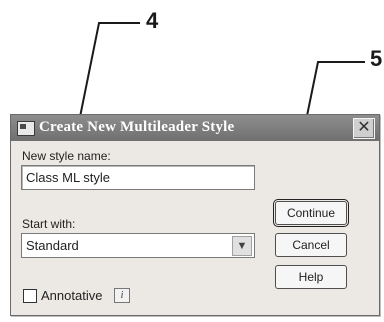 The image size is (384, 322). Describe the element at coordinates (66, 156) in the screenshot. I see `new-style-name-label: New style name:` at that location.